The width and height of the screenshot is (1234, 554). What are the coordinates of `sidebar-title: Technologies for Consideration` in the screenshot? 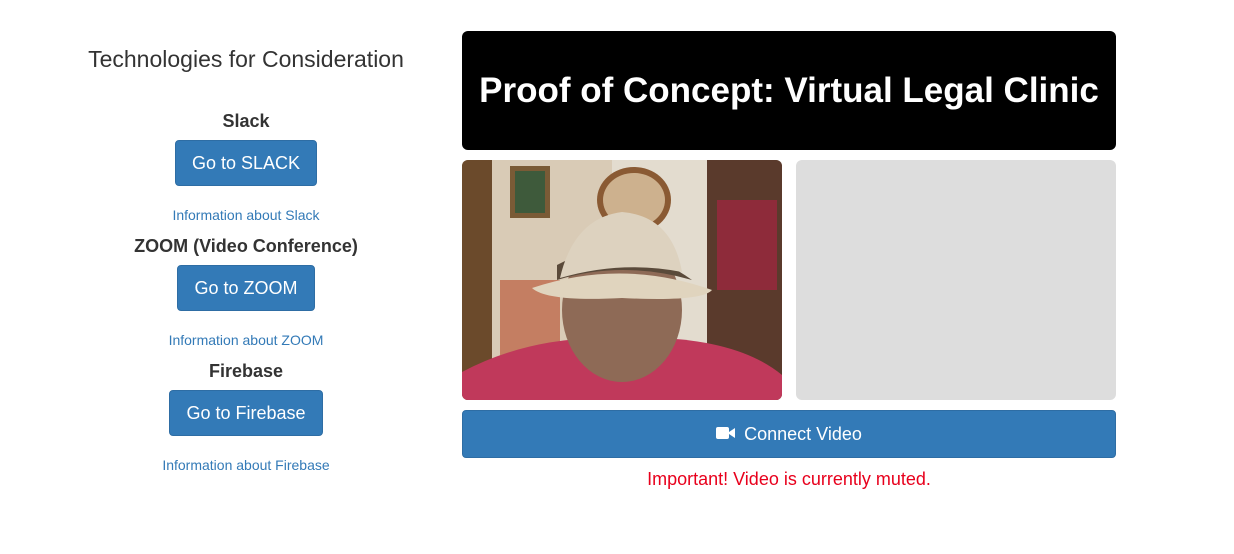 It's located at (246, 59).